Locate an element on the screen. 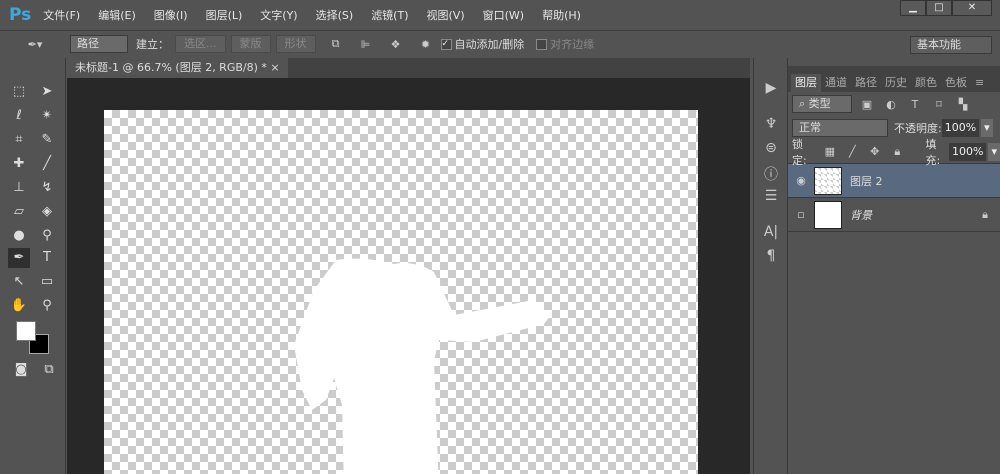 Image resolution: width=1000 pixels, height=474 pixels. pen-tool-icon: ✒▾ is located at coordinates (35, 44).